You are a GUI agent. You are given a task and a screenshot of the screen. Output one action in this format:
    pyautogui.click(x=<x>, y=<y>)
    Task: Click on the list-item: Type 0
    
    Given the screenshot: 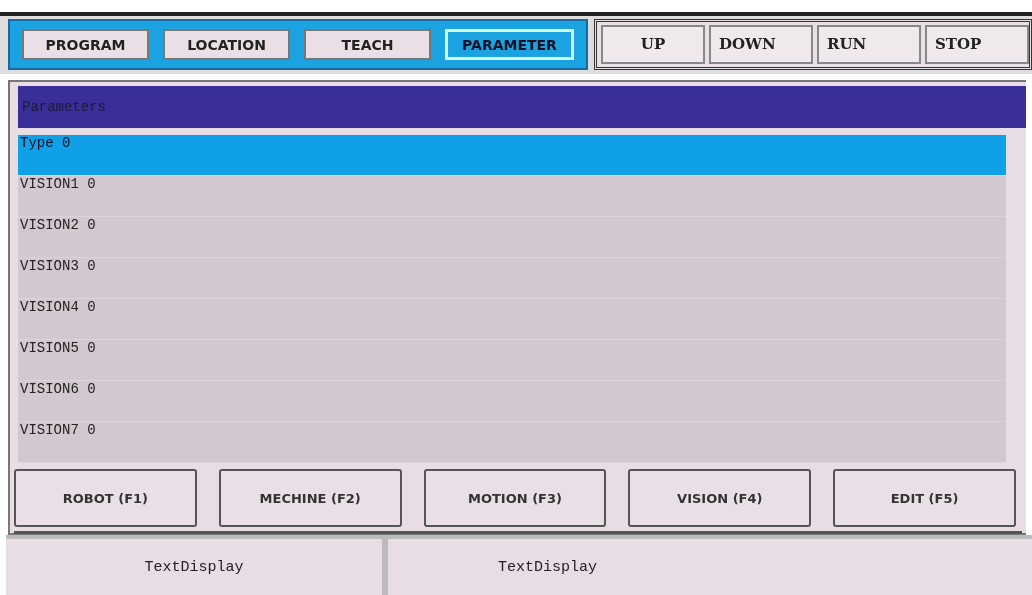 What is the action you would take?
    pyautogui.click(x=512, y=155)
    